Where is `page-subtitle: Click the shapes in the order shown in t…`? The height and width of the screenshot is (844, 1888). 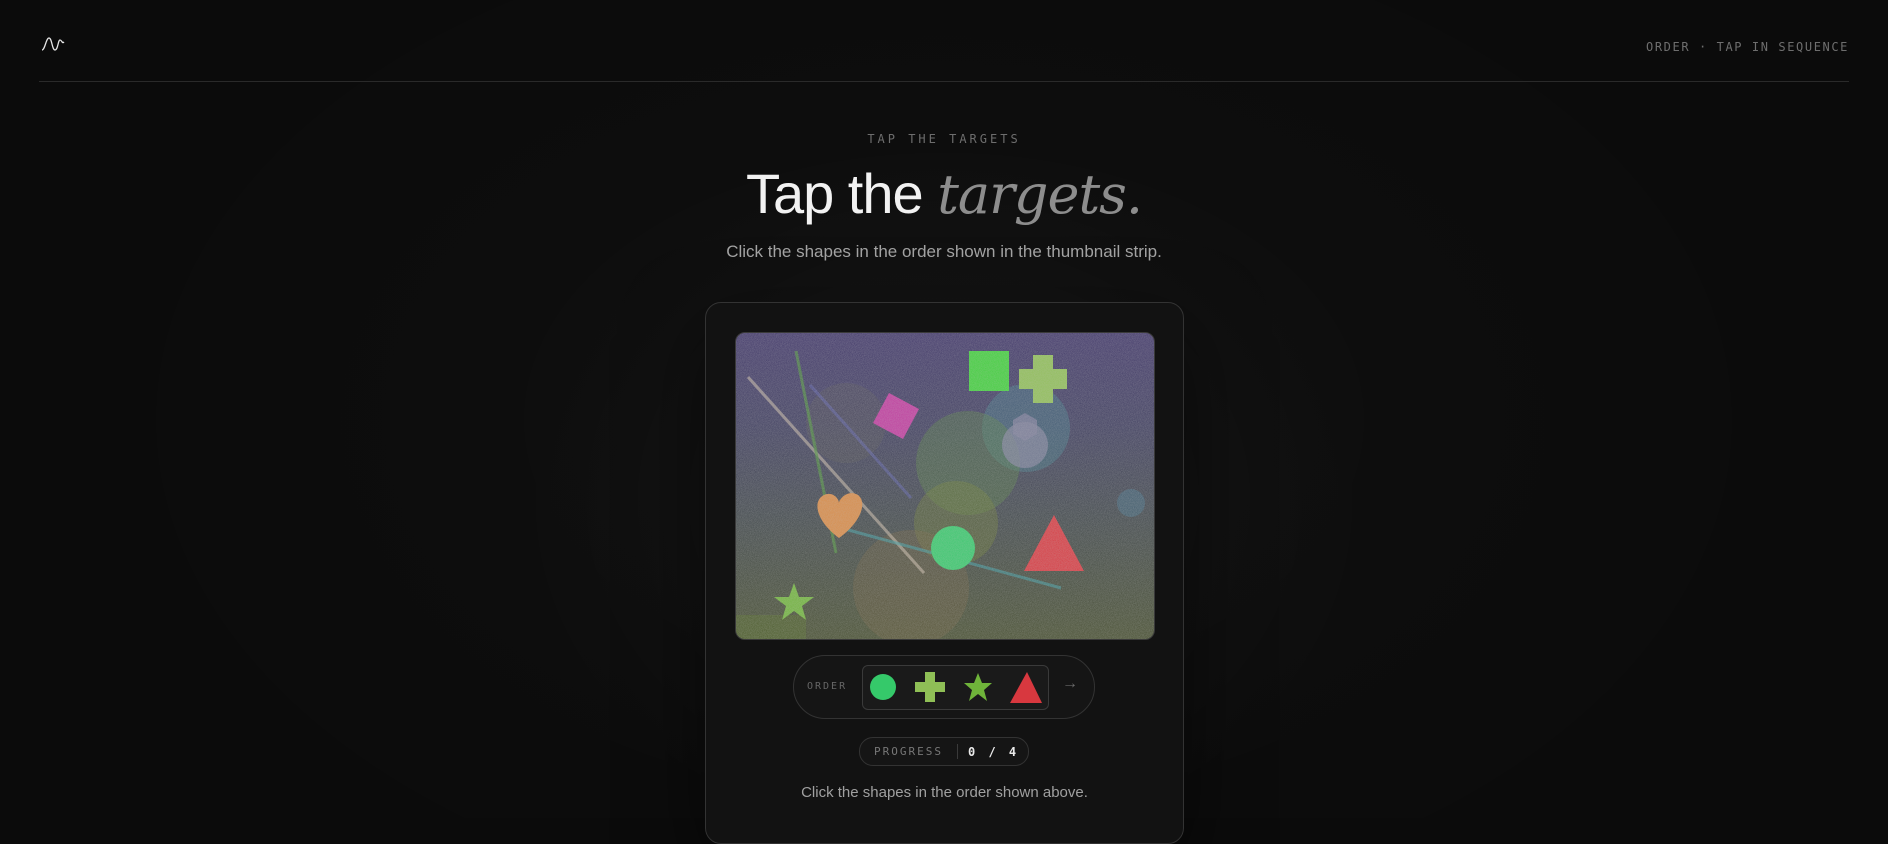
page-subtitle: Click the shapes in the order shown in t… is located at coordinates (944, 251).